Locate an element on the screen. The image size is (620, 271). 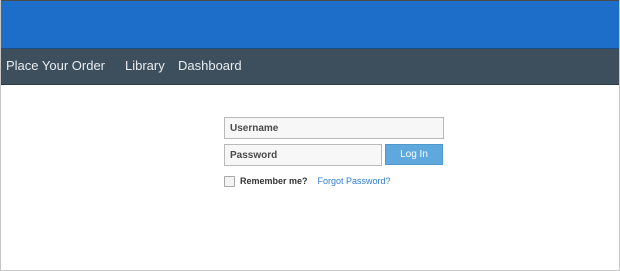
nav-item-dashboard: Dashboard is located at coordinates (210, 66).